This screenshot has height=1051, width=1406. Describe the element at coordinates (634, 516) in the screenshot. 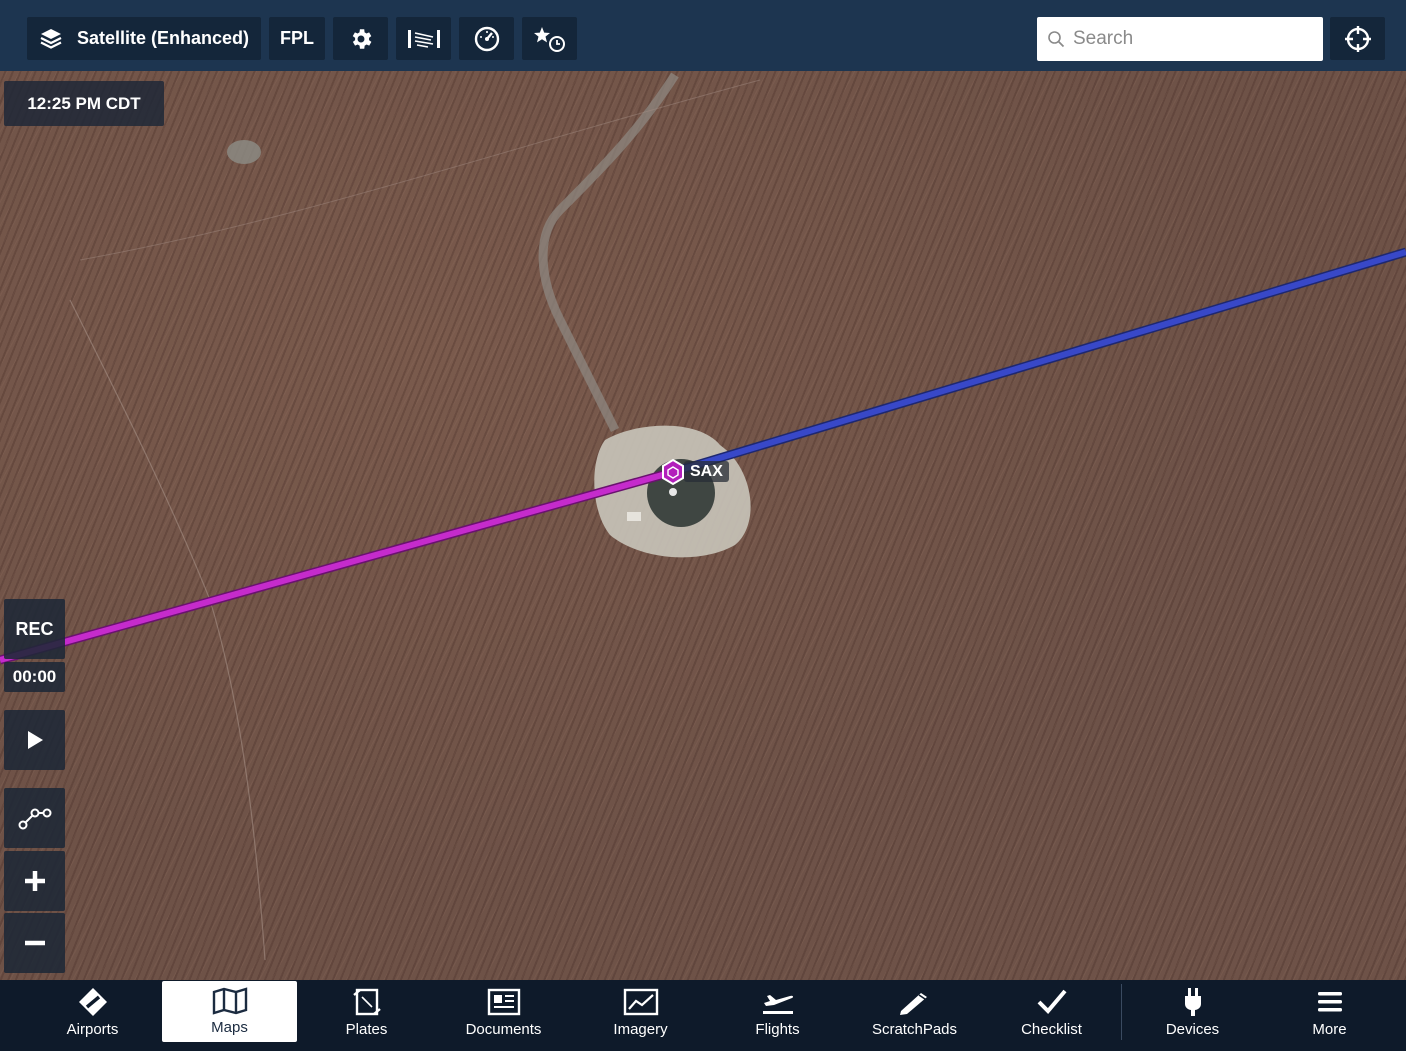

I see `equipment-shelter` at that location.